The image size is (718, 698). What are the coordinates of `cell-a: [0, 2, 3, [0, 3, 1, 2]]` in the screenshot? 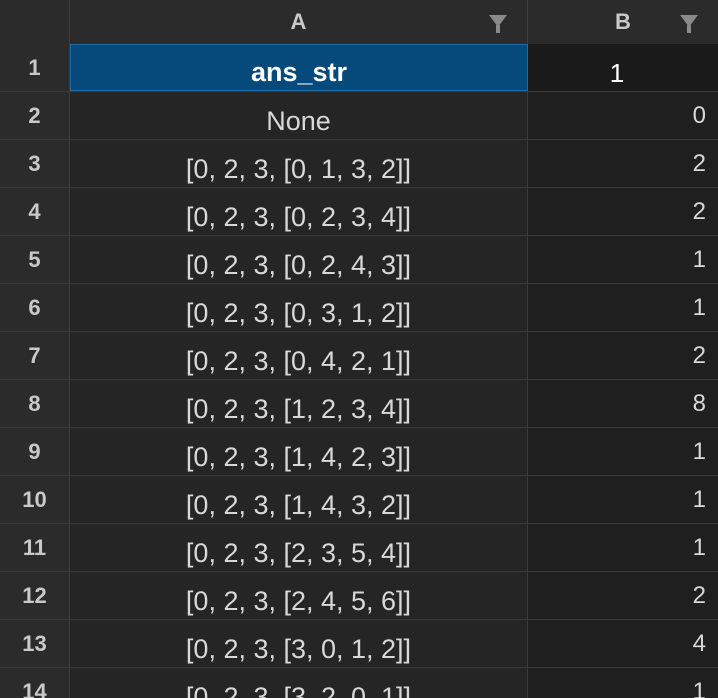 It's located at (299, 307).